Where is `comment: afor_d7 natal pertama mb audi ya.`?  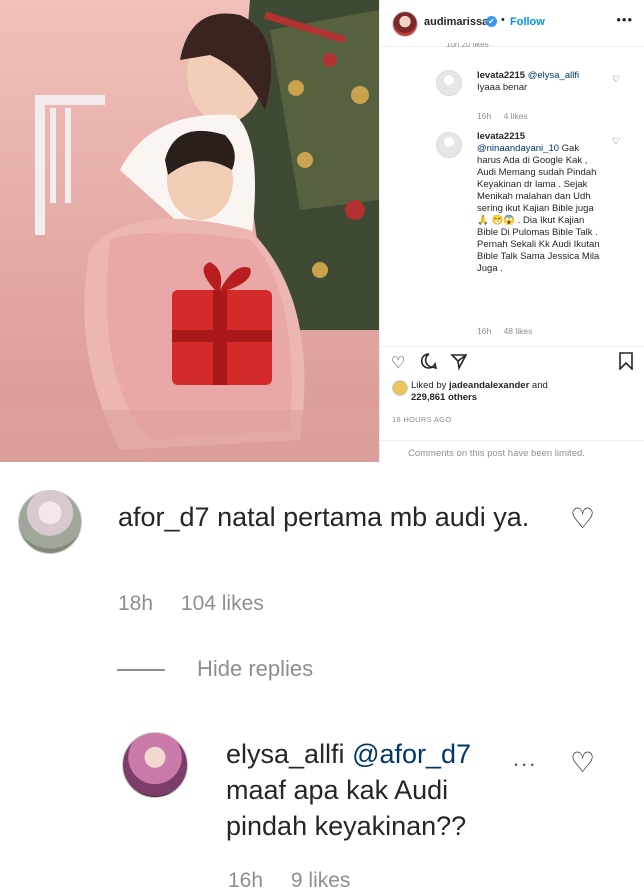
comment: afor_d7 natal pertama mb audi ya. is located at coordinates (333, 517).